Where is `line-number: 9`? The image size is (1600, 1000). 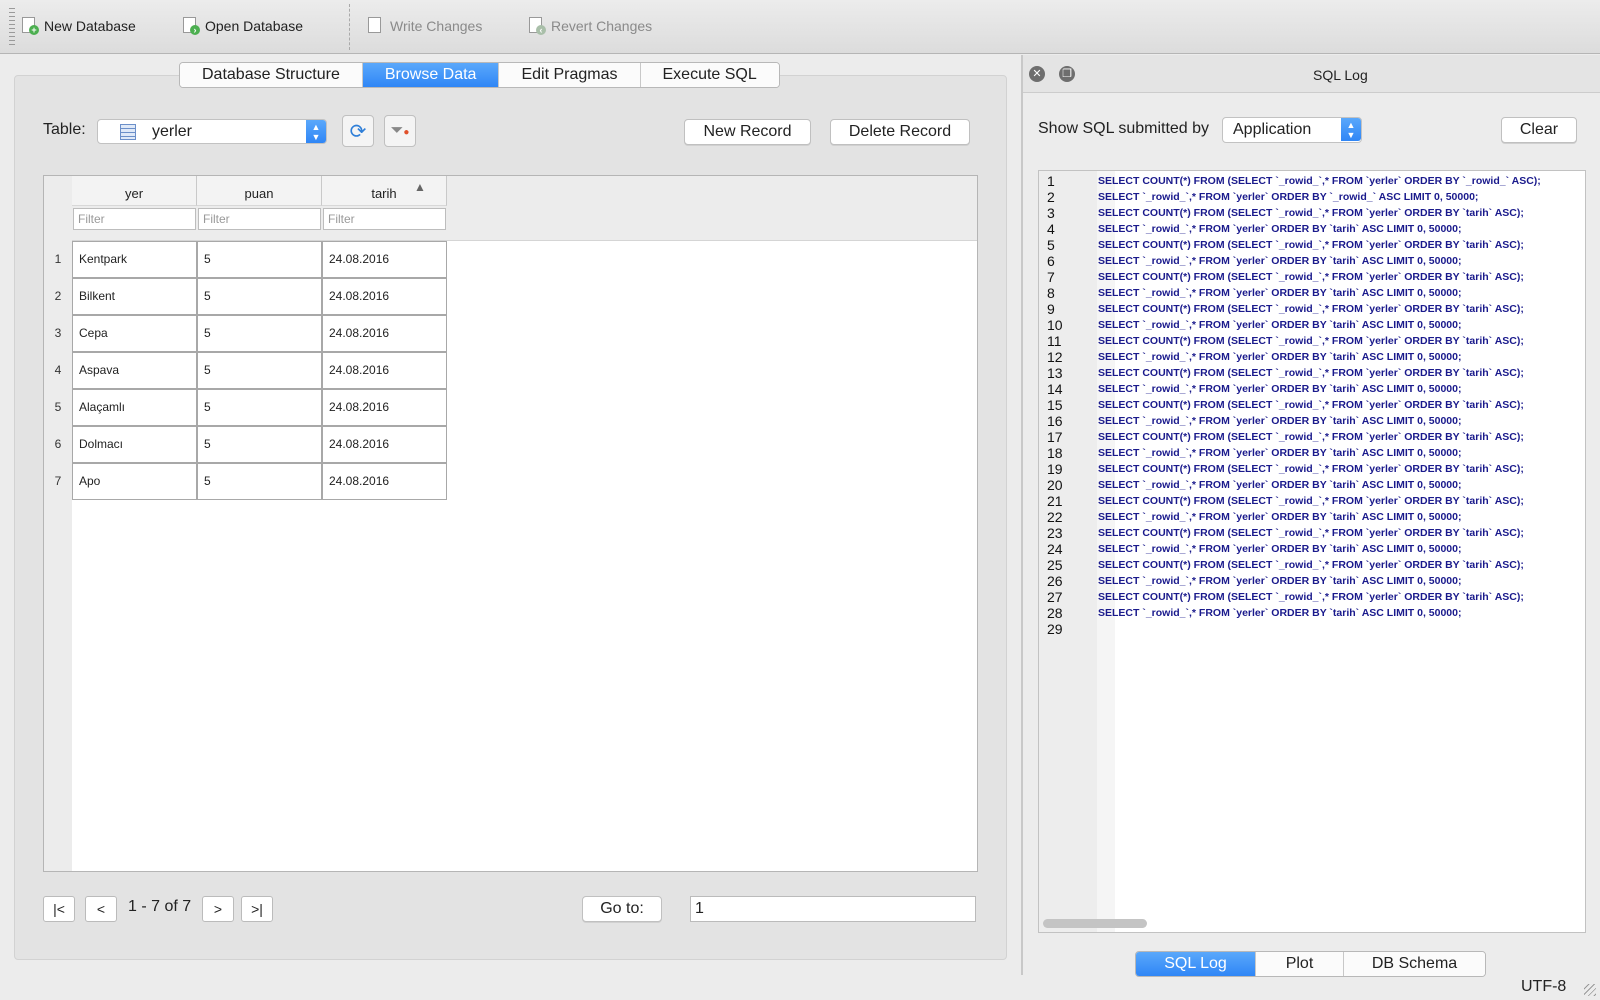
line-number: 9 is located at coordinates (1051, 309).